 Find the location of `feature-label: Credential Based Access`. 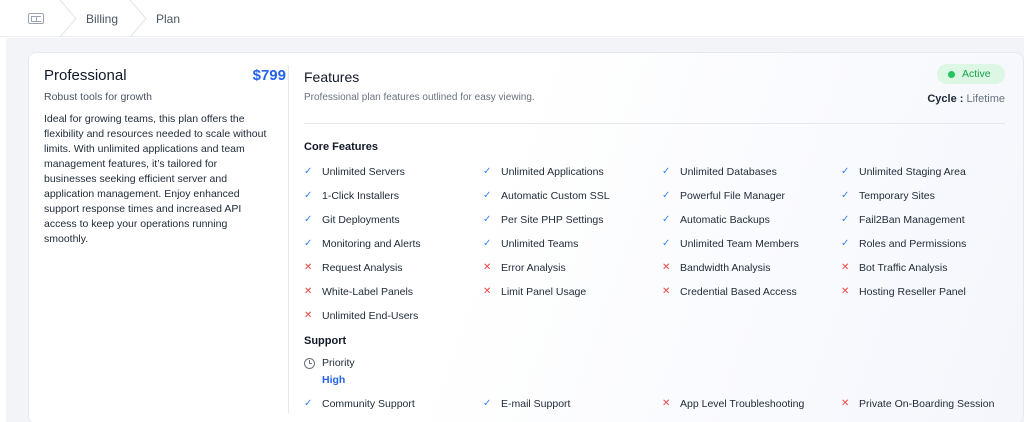

feature-label: Credential Based Access is located at coordinates (738, 292).